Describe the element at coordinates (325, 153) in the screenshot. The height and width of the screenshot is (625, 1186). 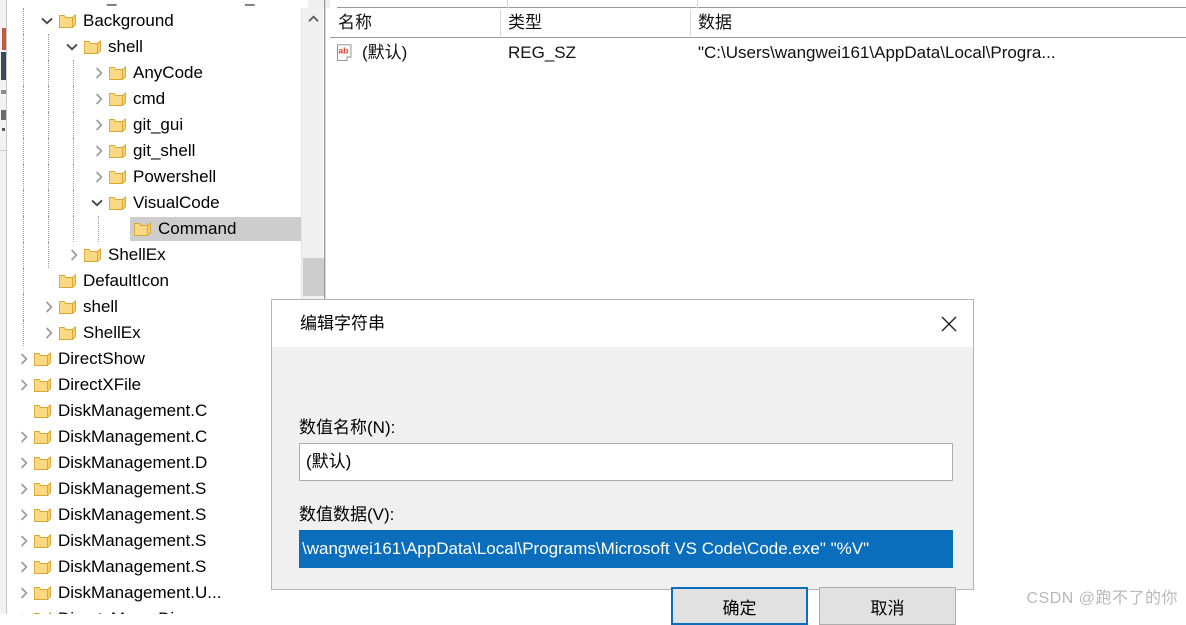
I see `pane-divider` at that location.